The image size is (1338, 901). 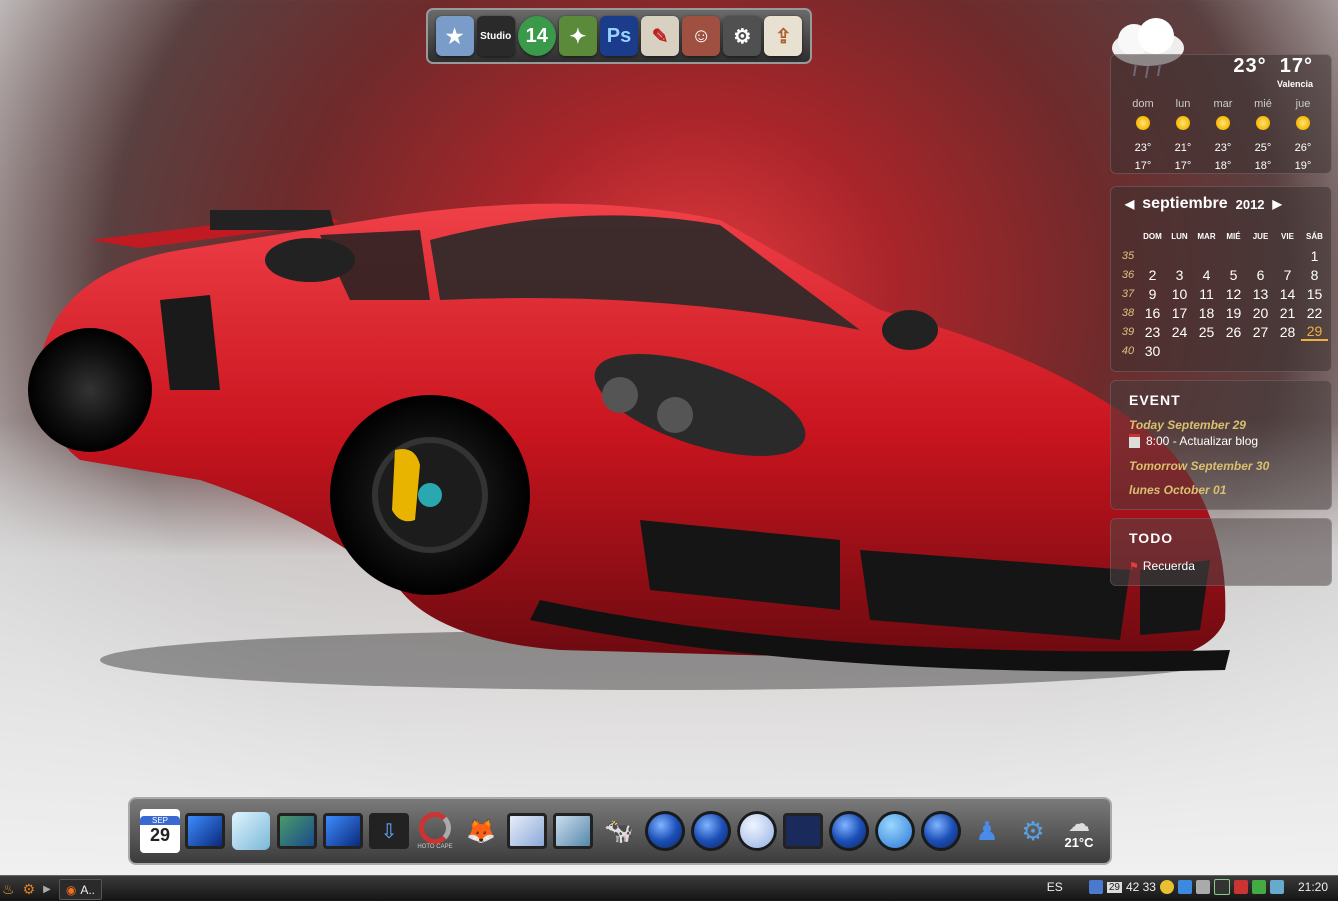 What do you see at coordinates (1314, 313) in the screenshot?
I see `calendar-day: 22` at bounding box center [1314, 313].